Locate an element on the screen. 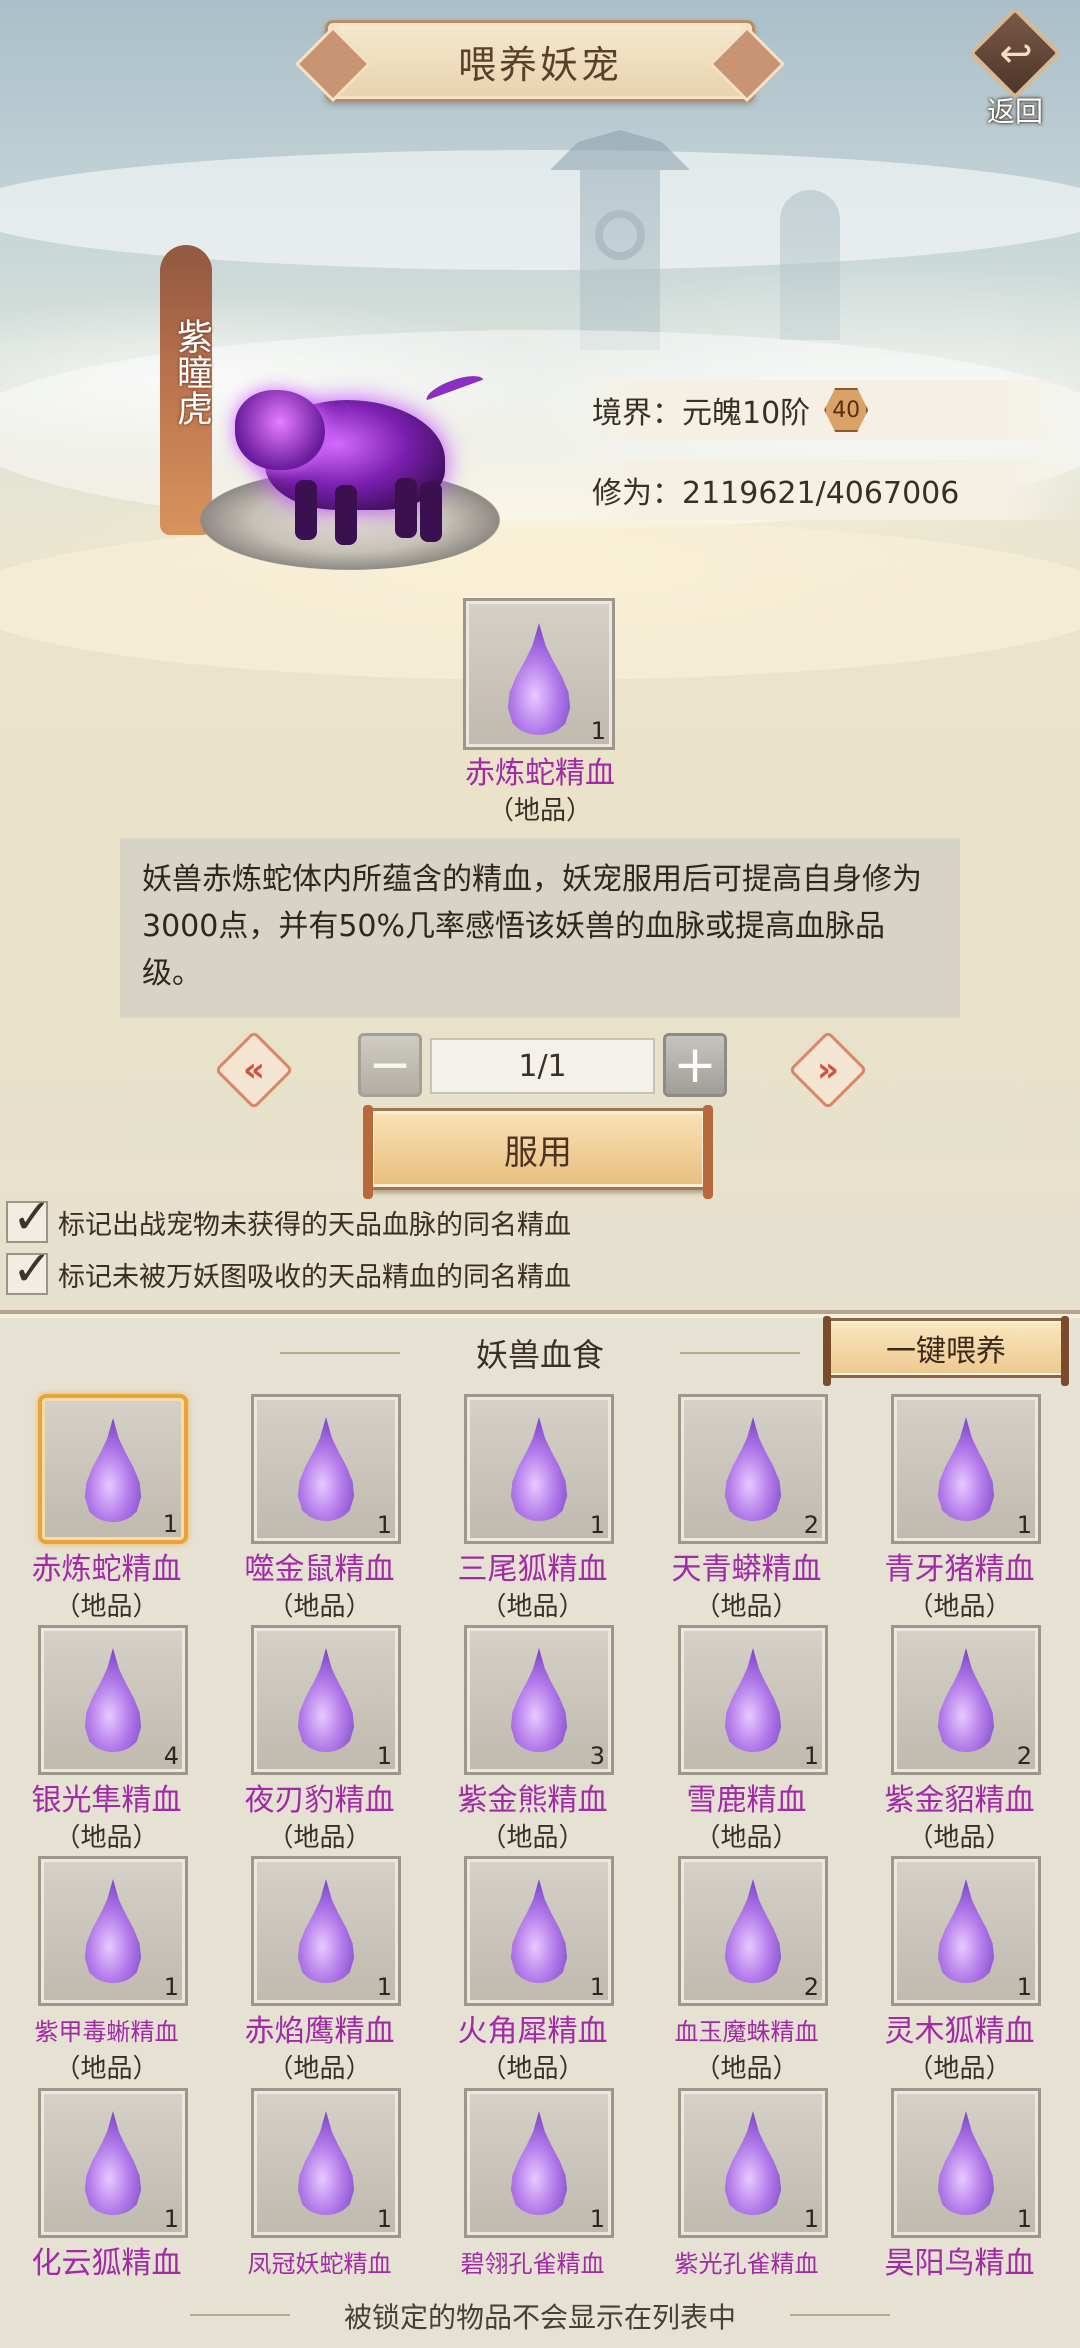  quantity-minus-button: − is located at coordinates (390, 1065).